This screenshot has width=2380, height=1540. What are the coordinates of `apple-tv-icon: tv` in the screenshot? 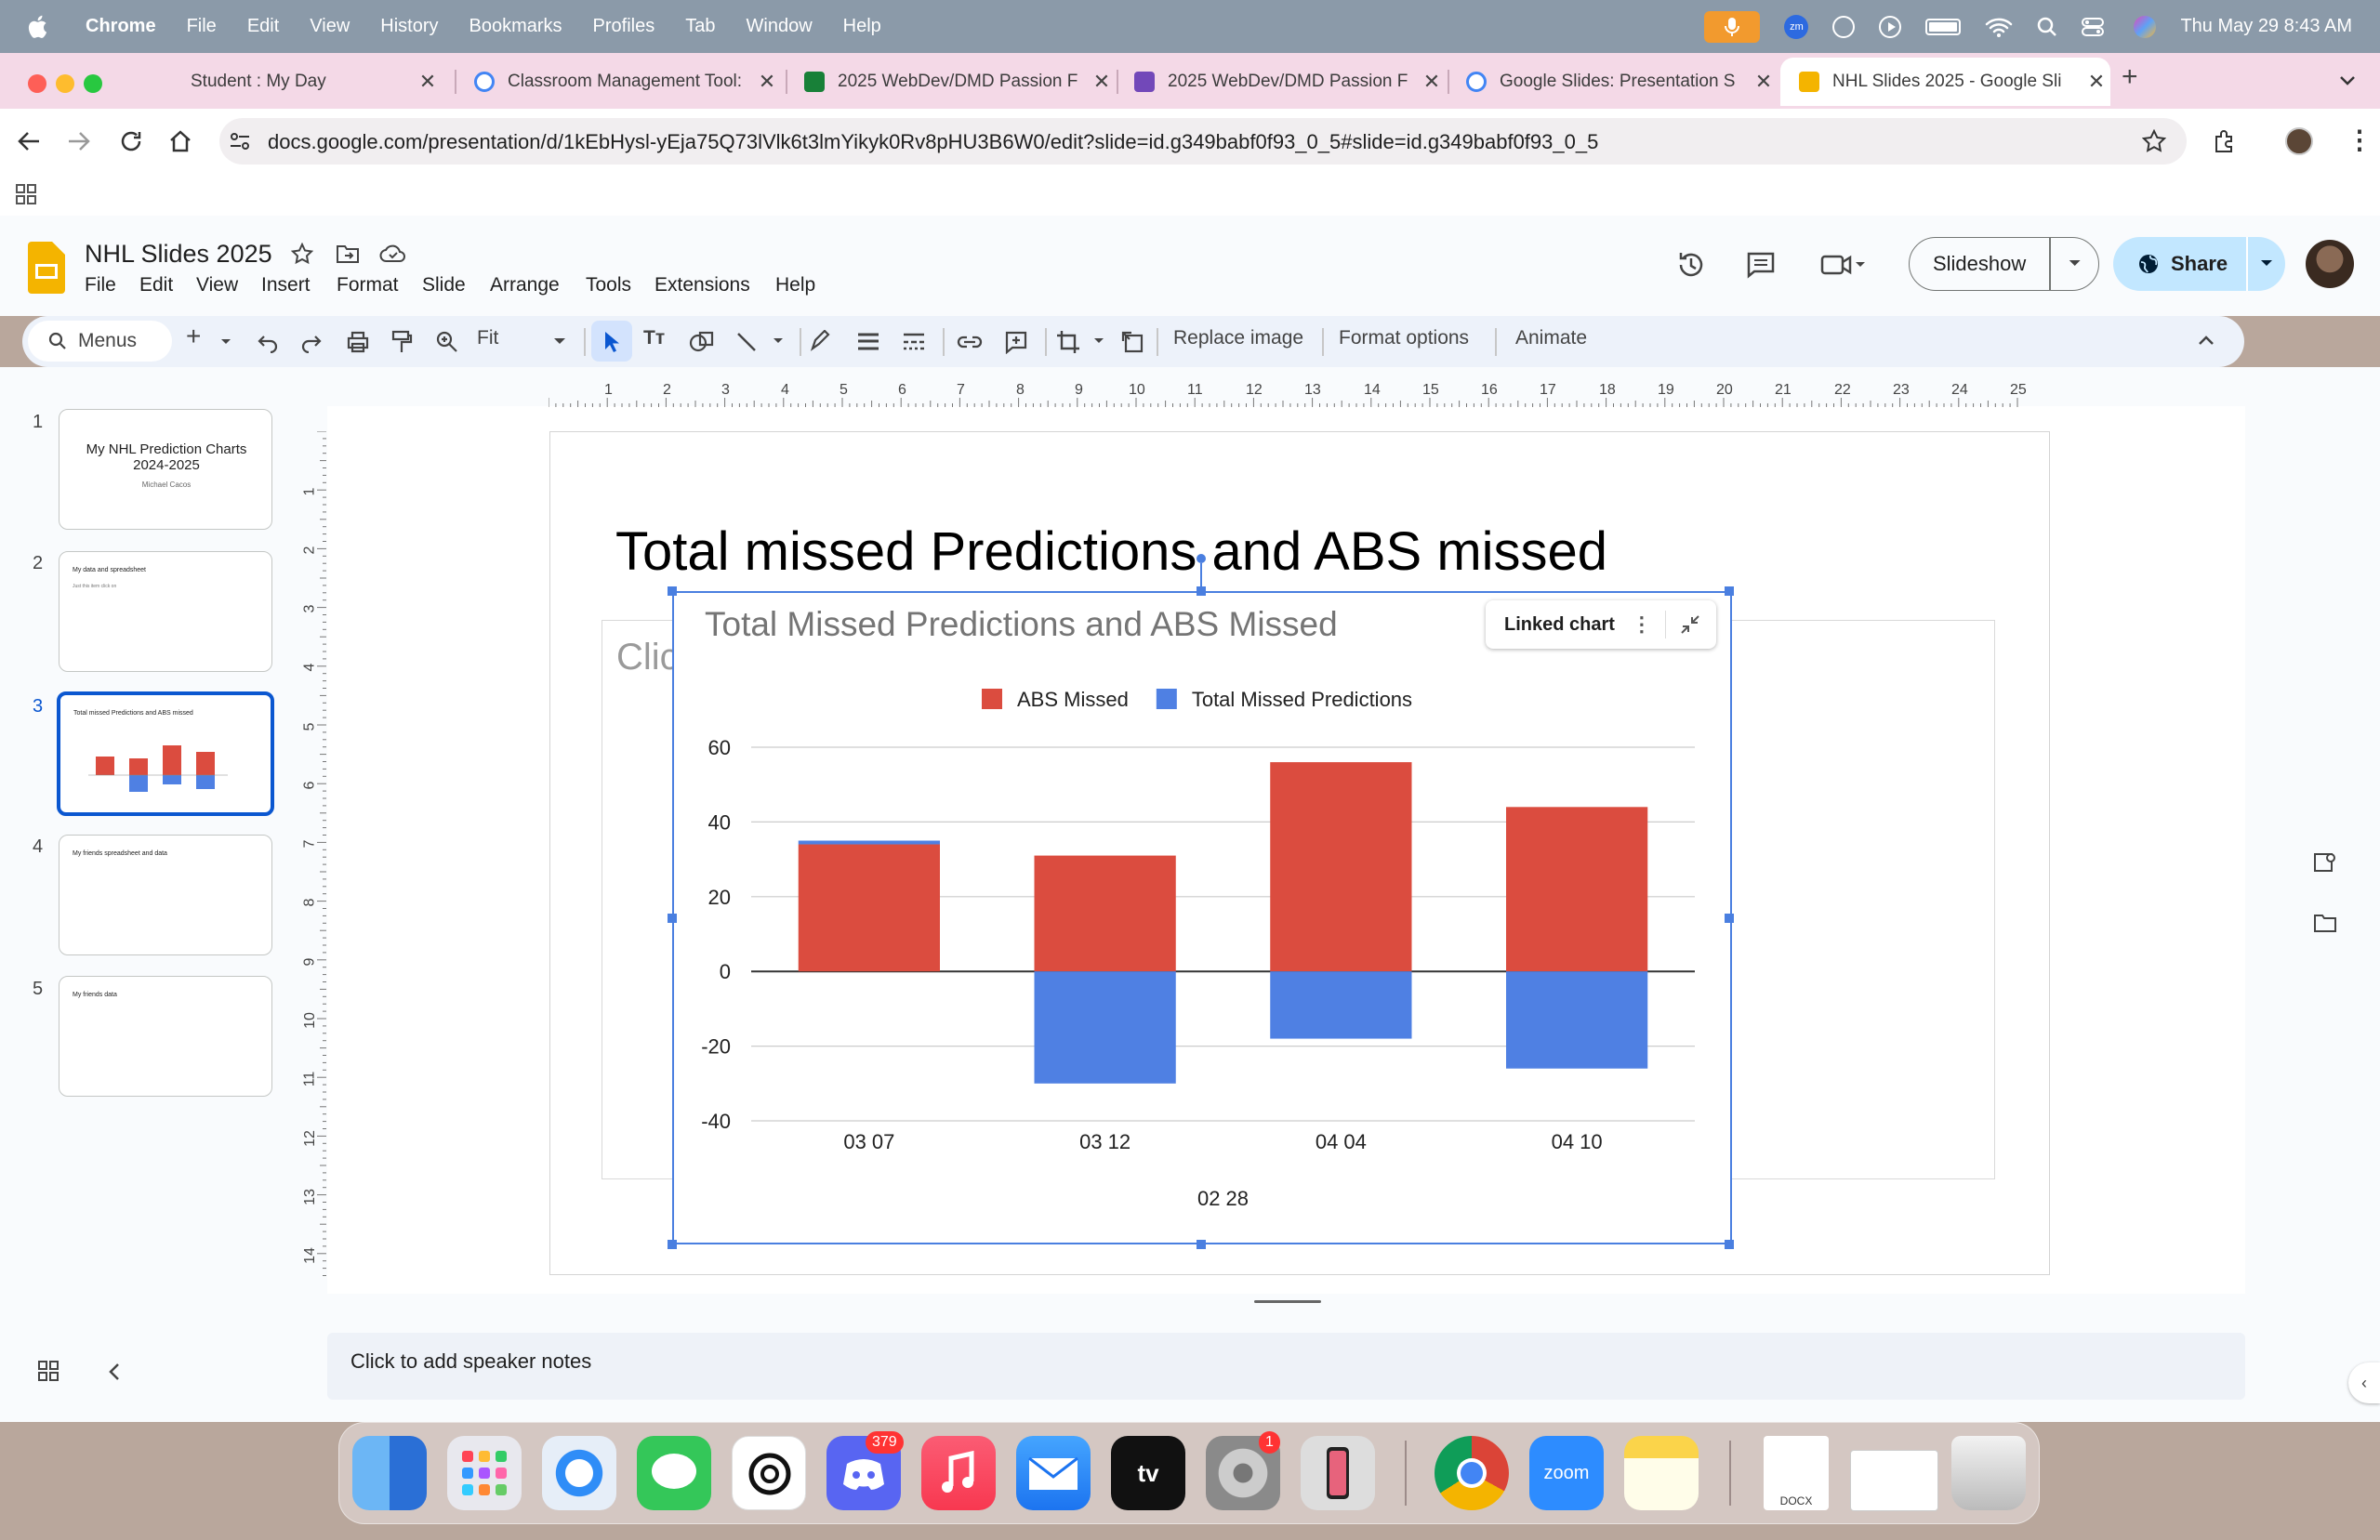 It's located at (1148, 1473).